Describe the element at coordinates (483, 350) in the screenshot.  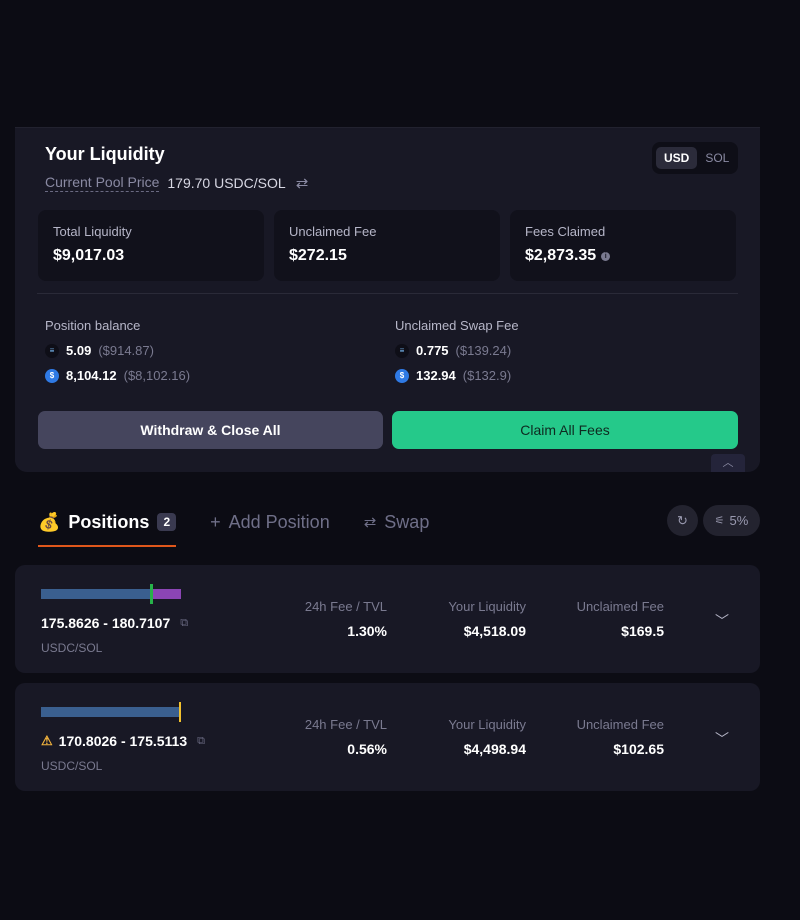
I see `fee-usd: ($139.24)` at that location.